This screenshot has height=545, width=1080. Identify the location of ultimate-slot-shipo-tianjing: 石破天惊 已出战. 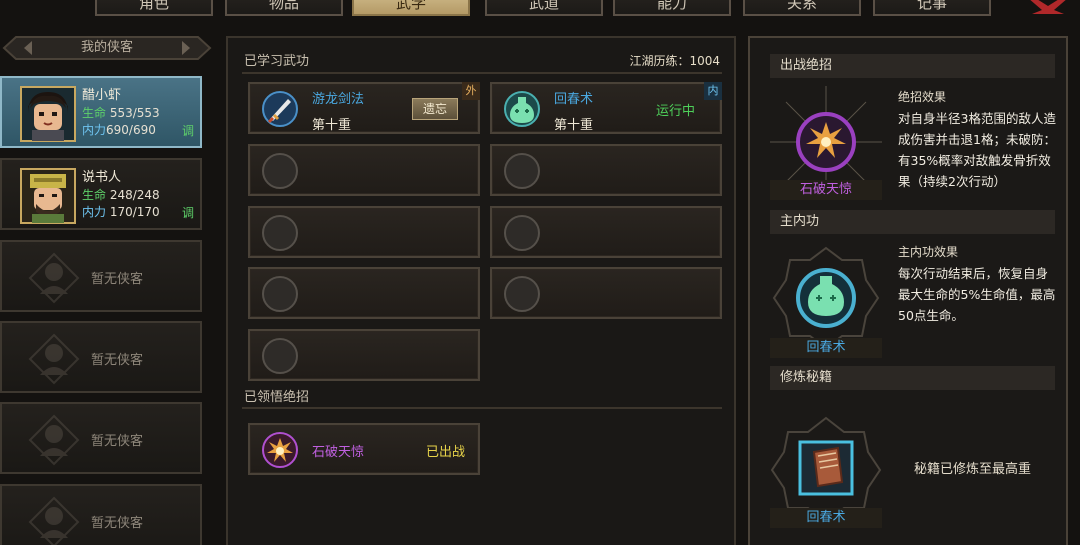
(364, 449).